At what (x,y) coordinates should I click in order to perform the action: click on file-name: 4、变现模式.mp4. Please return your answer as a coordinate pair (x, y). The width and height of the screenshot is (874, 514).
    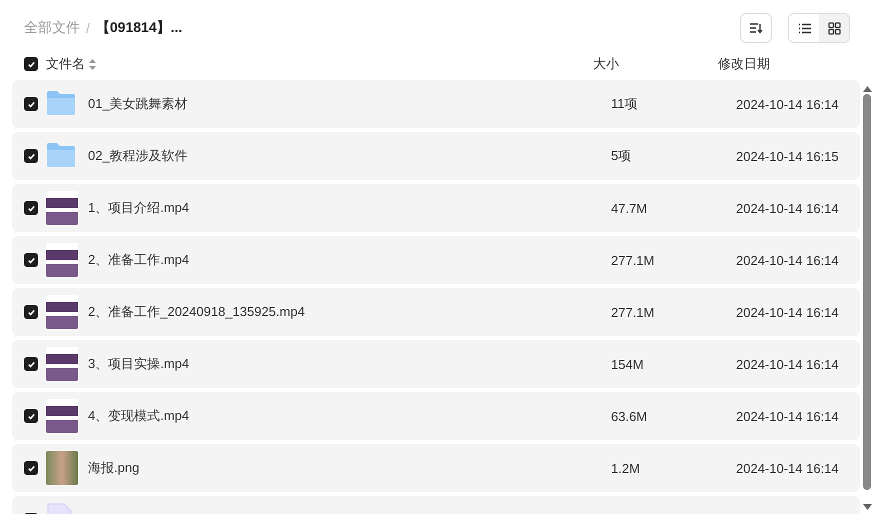
    Looking at the image, I should click on (139, 415).